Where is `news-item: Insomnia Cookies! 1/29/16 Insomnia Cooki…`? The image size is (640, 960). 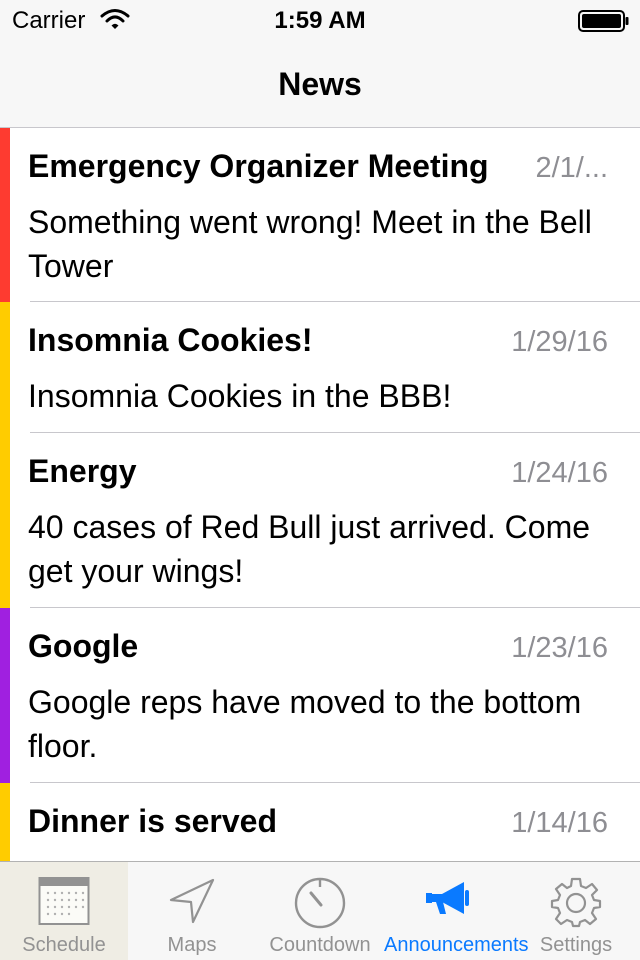 news-item: Insomnia Cookies! 1/29/16 Insomnia Cooki… is located at coordinates (320, 367).